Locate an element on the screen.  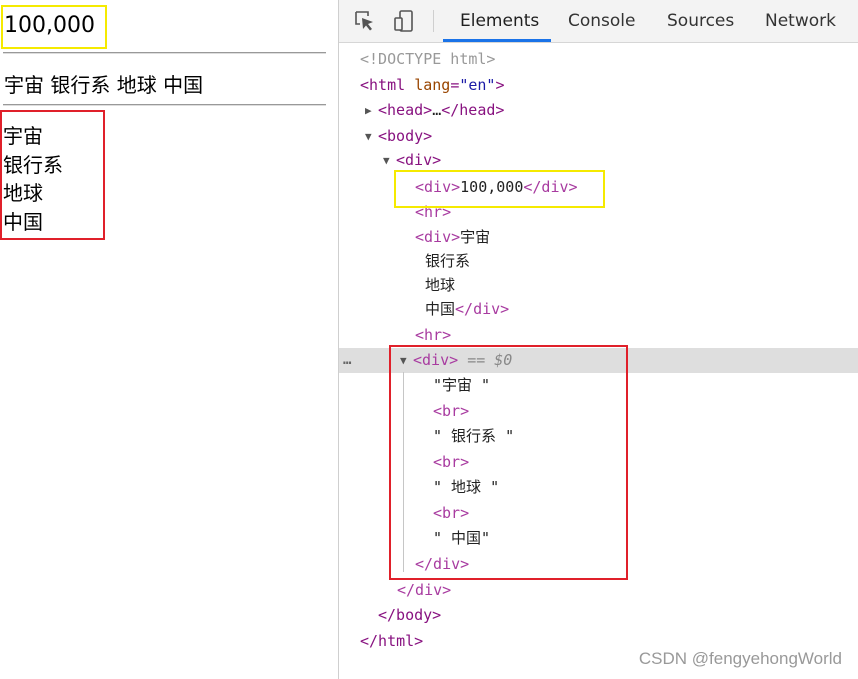
dom-node-text-line: 中国</div> is located at coordinates (467, 309).